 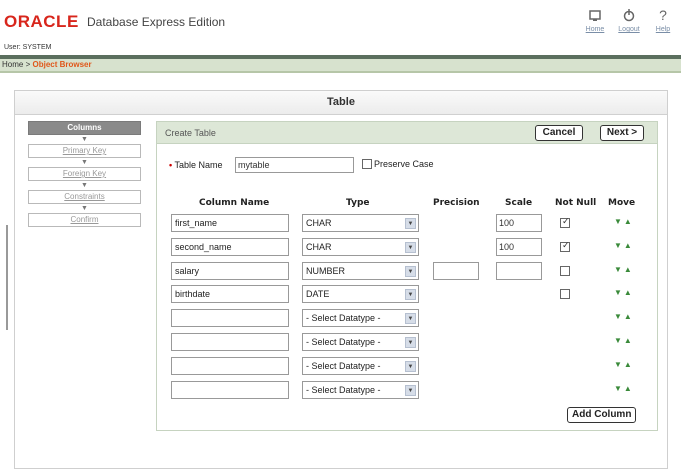 What do you see at coordinates (595, 29) in the screenshot?
I see `home-link-label: Home` at bounding box center [595, 29].